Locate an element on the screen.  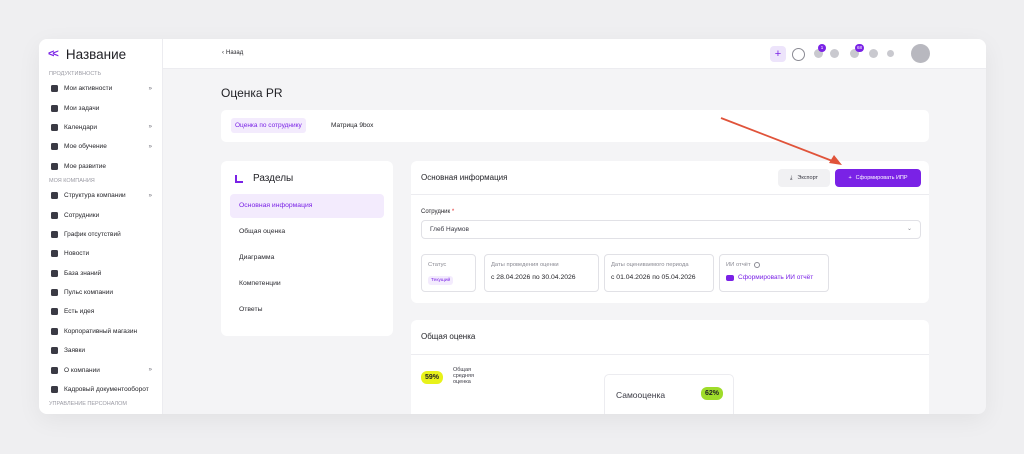
sidebar-item: Мои активности » is located at coordinates (100, 88).